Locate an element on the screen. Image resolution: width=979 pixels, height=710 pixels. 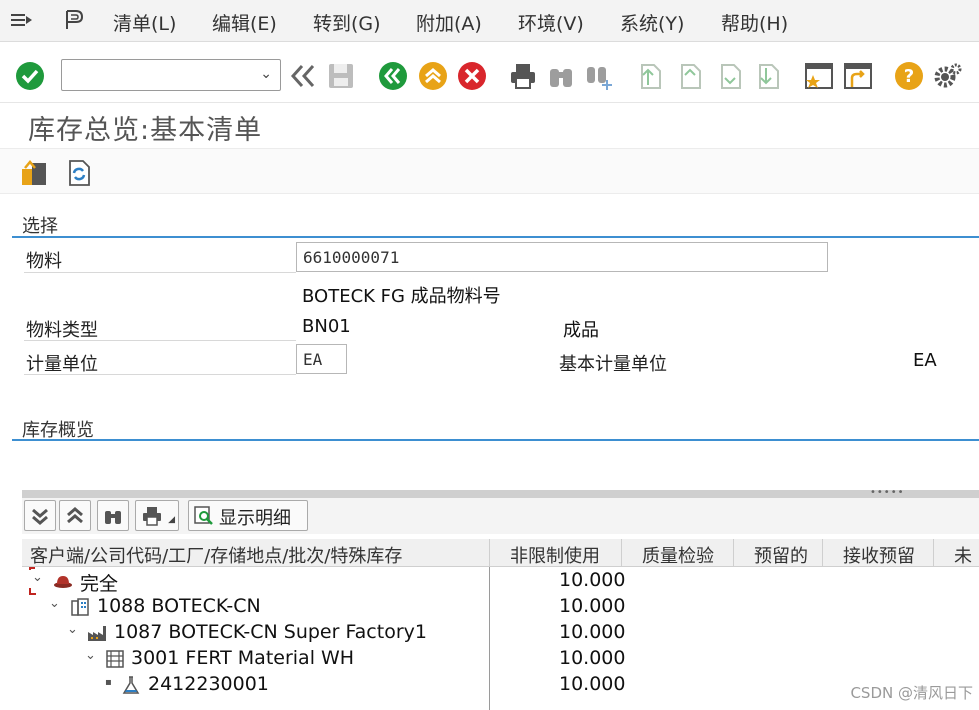
material-type-underline is located at coordinates (160, 340).